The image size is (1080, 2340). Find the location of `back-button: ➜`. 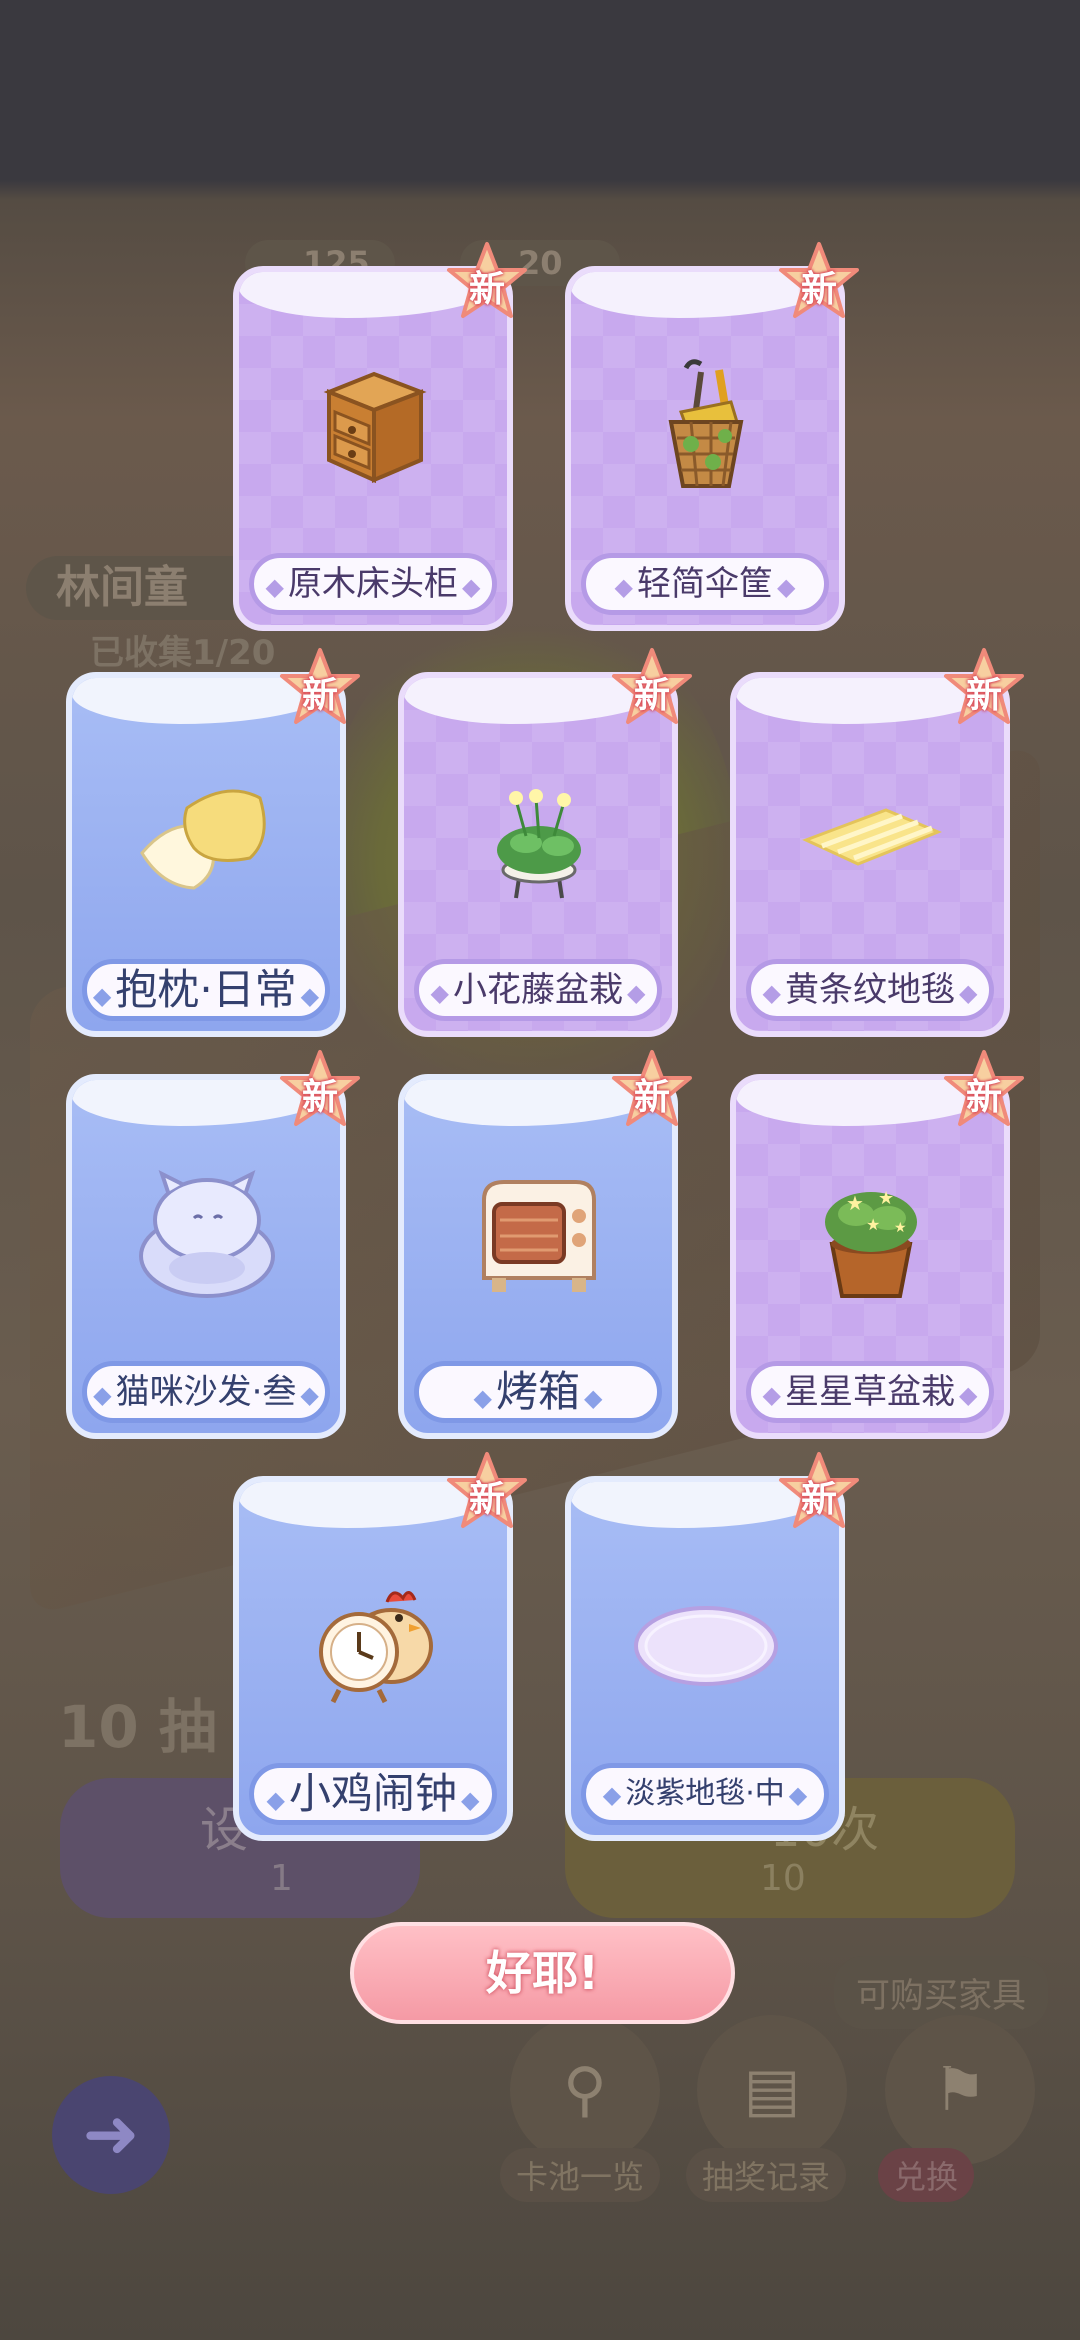

back-button: ➜ is located at coordinates (111, 2135).